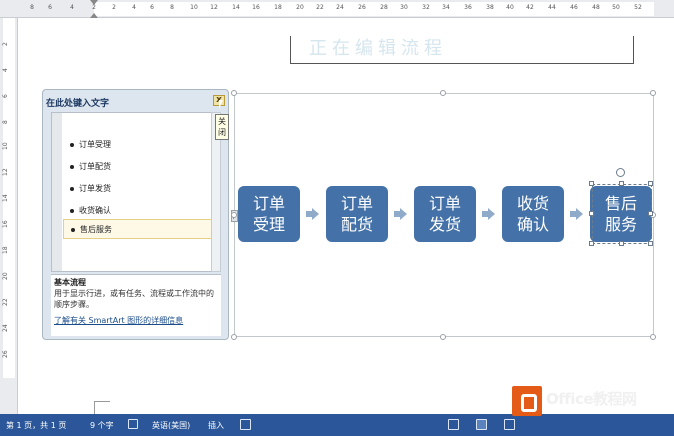 The image size is (674, 436). What do you see at coordinates (224, 107) in the screenshot?
I see `mouse-pointer-icon` at bounding box center [224, 107].